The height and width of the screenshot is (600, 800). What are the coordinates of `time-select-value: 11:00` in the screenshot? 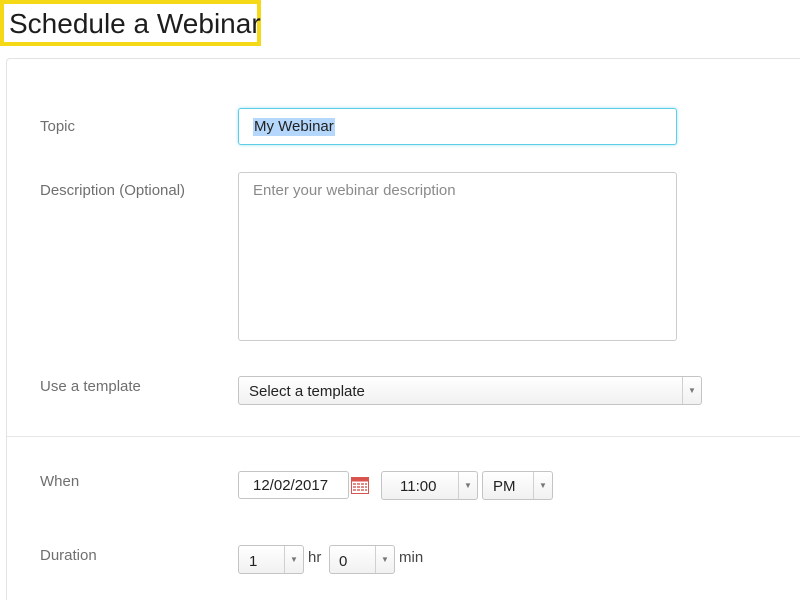 It's located at (418, 486).